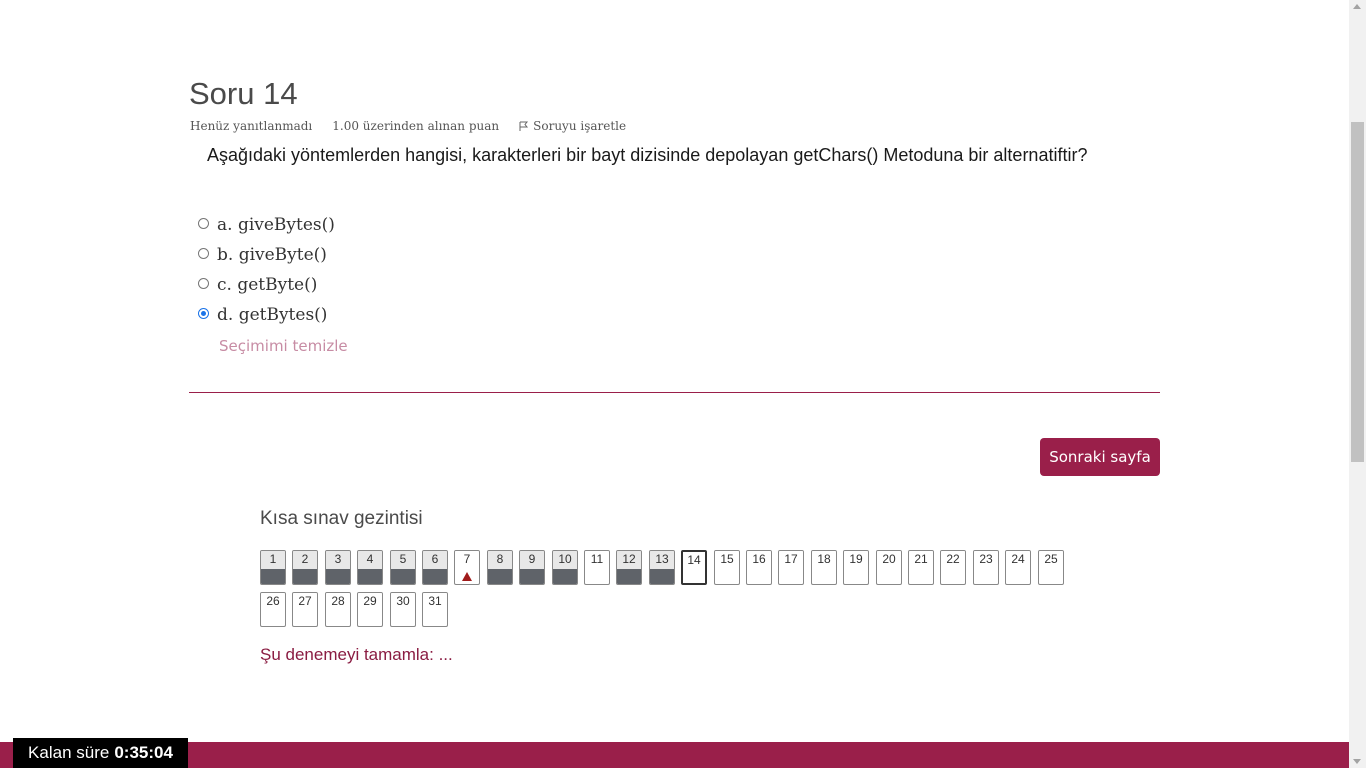  I want to click on scroll-up-icon, so click(1357, 6).